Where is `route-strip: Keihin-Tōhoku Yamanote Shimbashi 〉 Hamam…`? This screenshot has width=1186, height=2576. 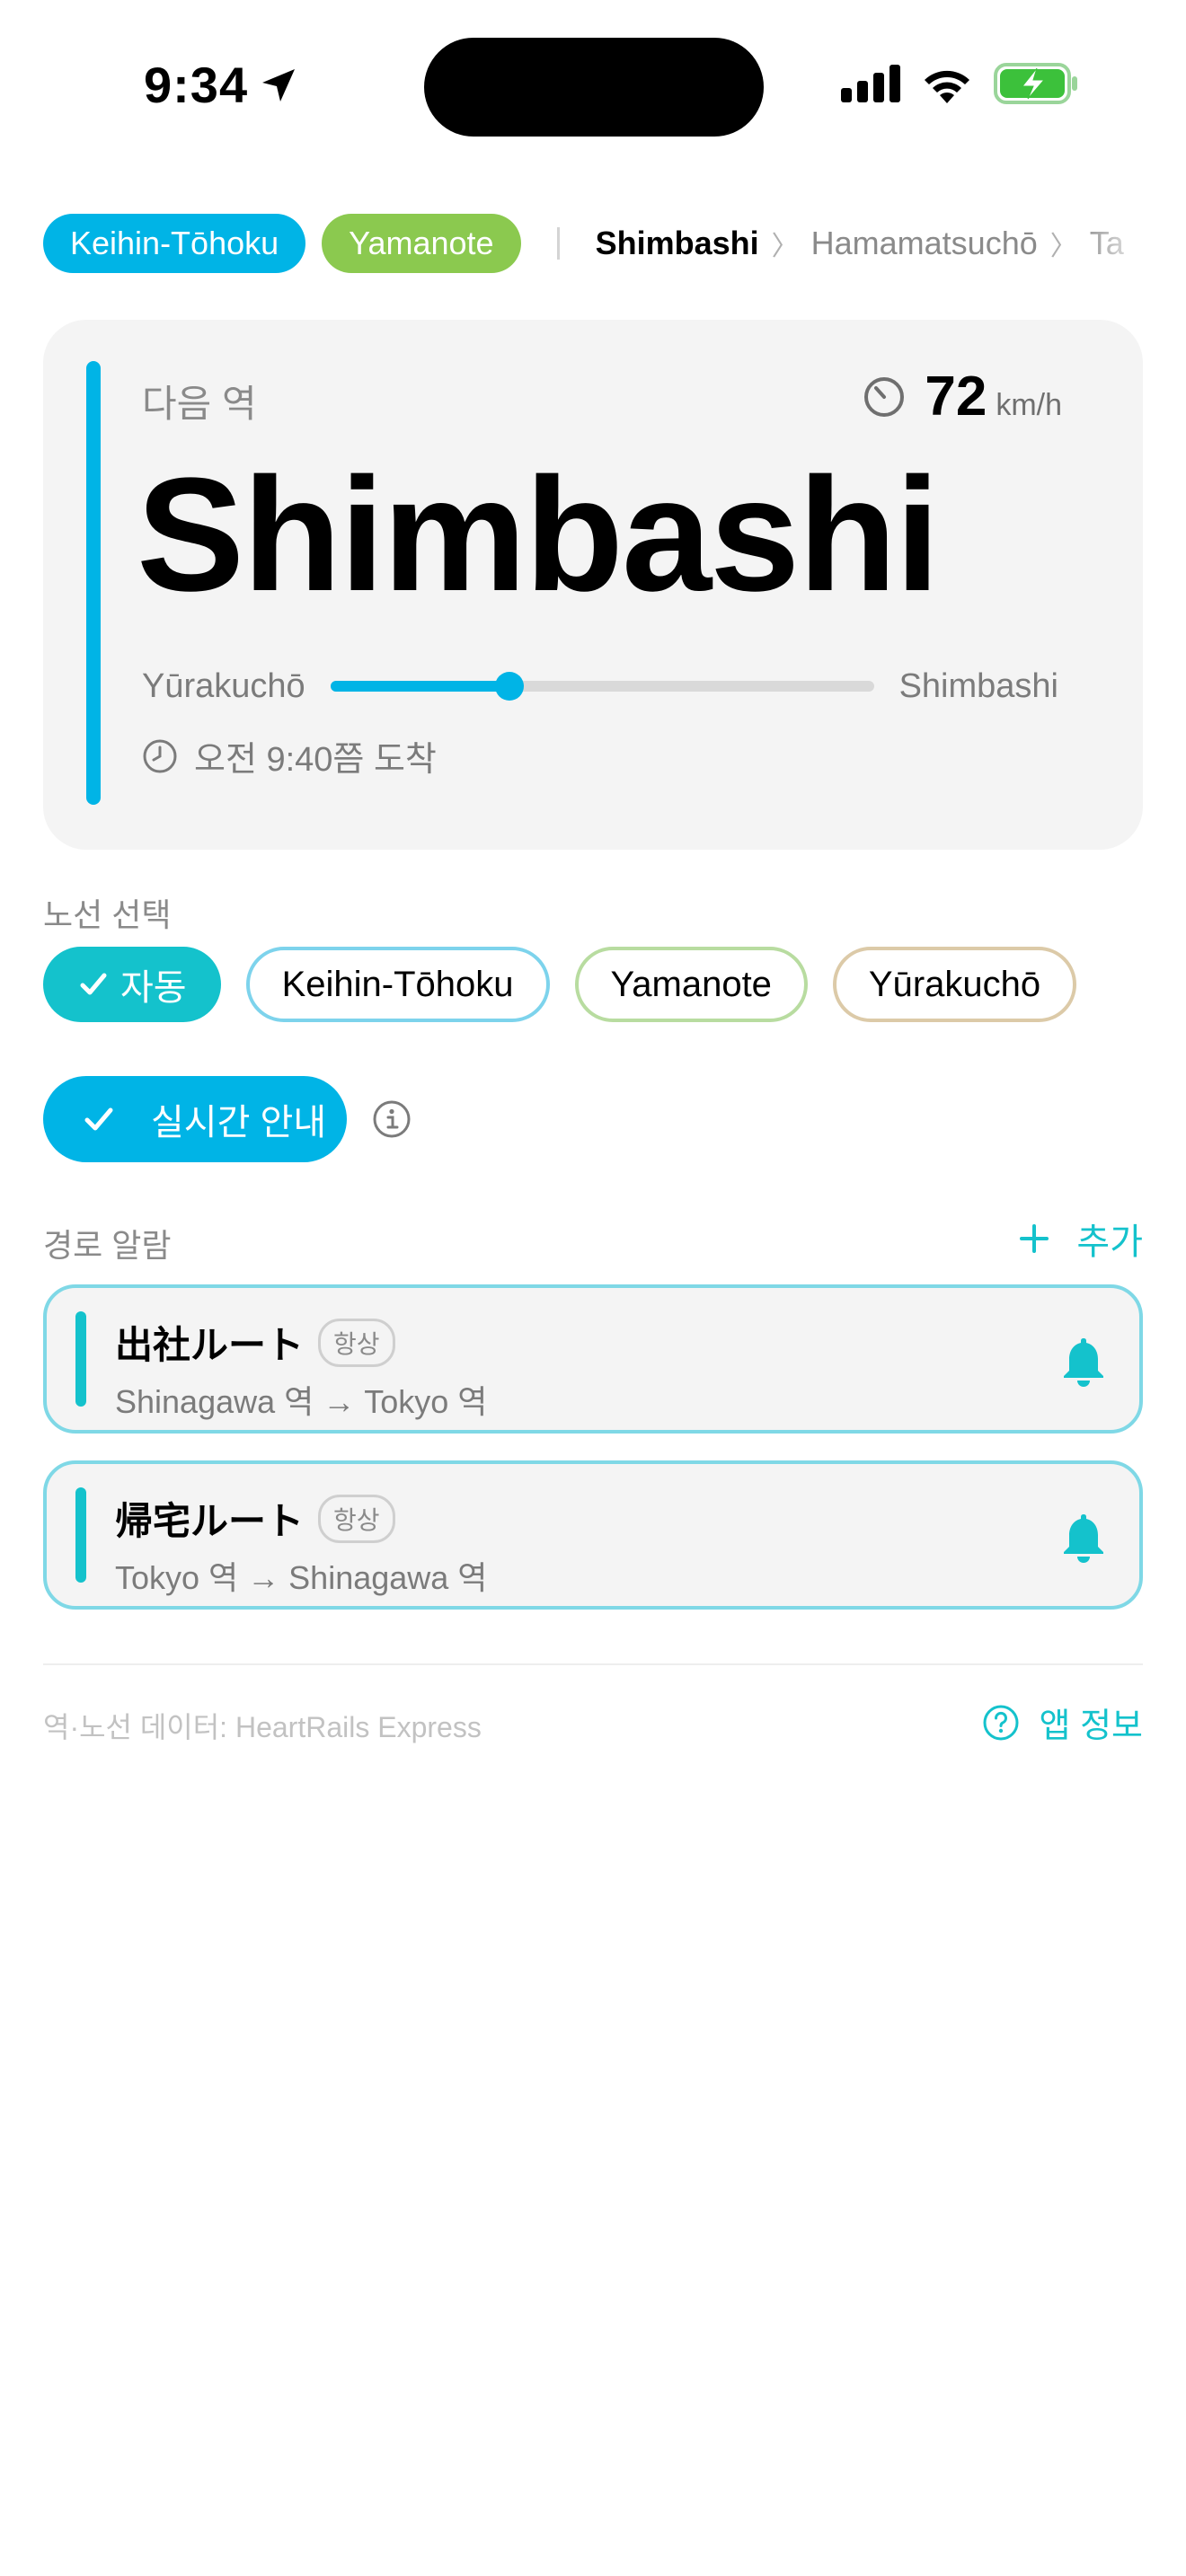 route-strip: Keihin-Tōhoku Yamanote Shimbashi 〉 Hamam… is located at coordinates (596, 243).